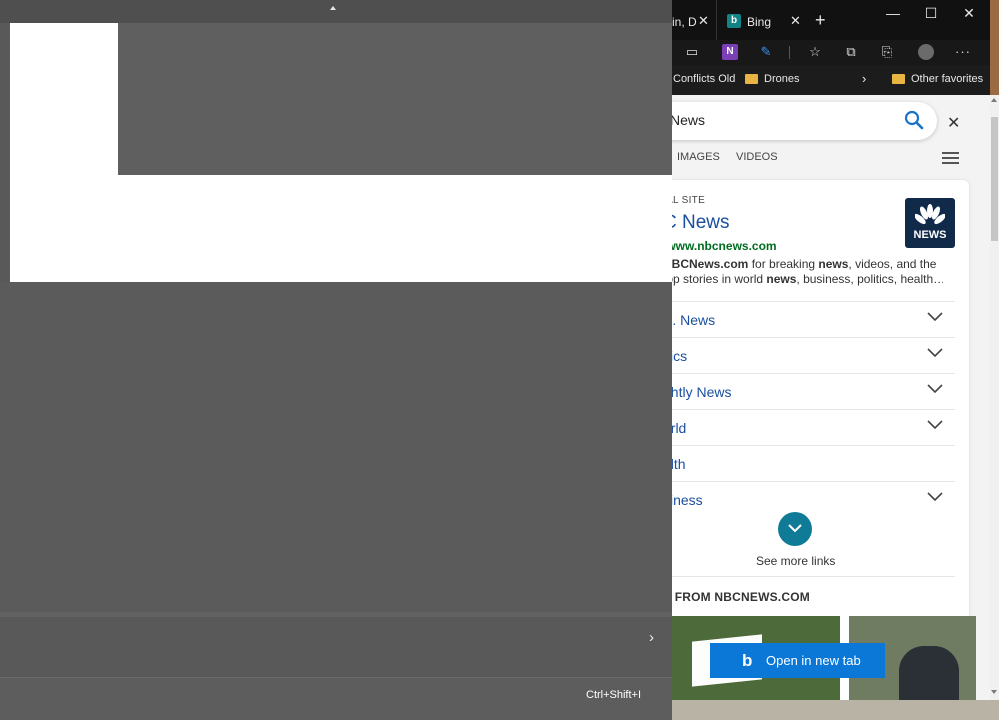  I want to click on search-input: News, so click(688, 120).